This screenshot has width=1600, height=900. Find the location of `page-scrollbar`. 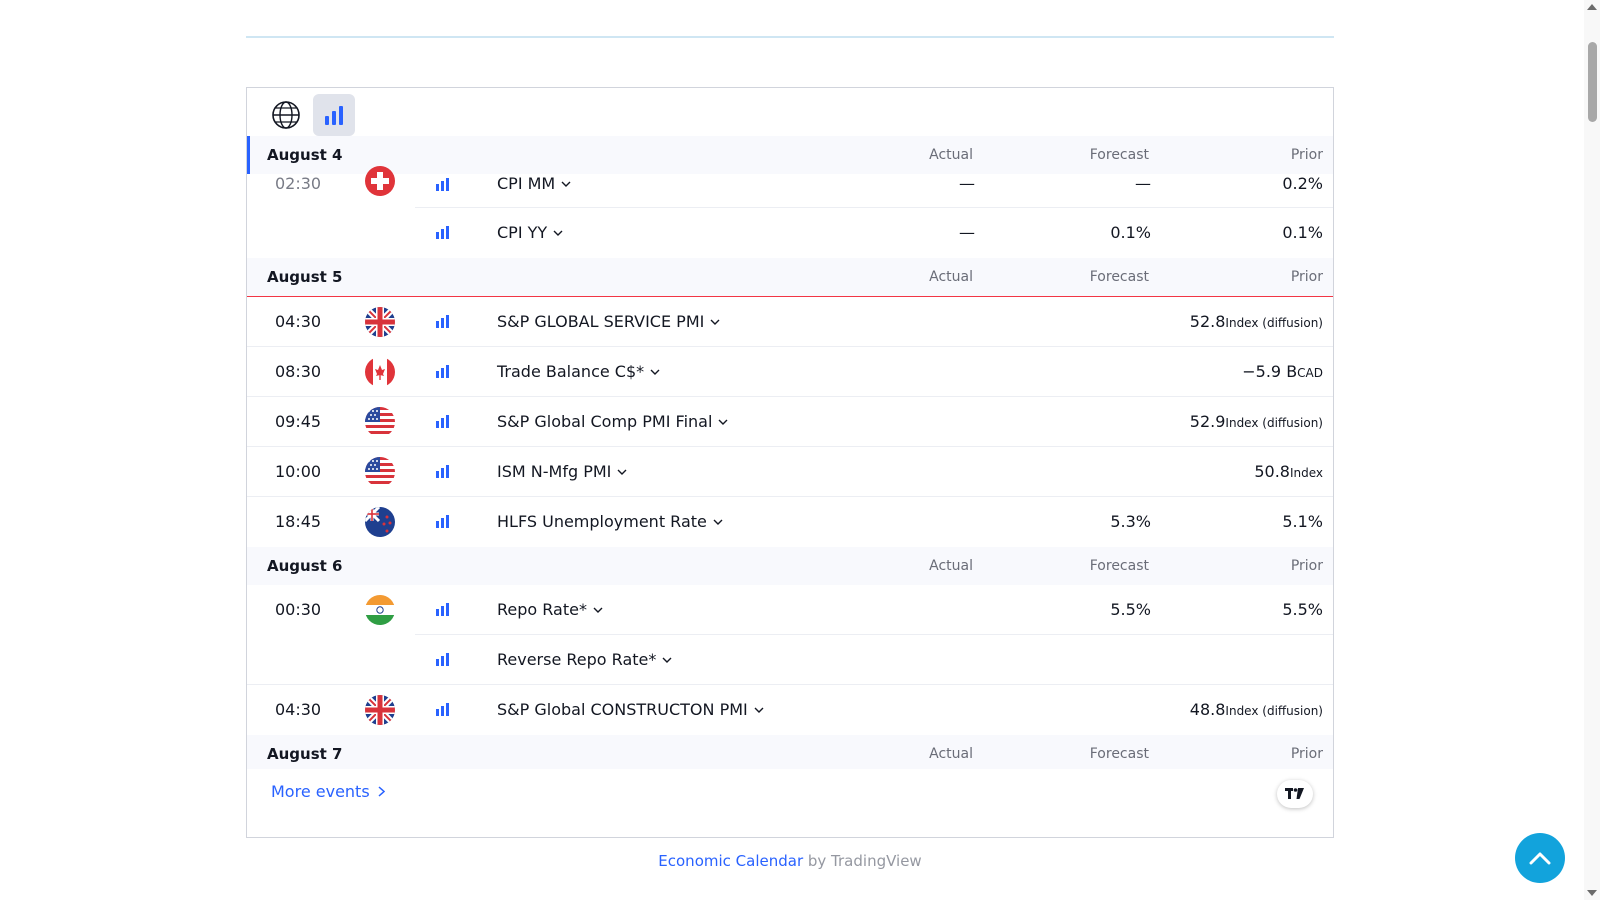

page-scrollbar is located at coordinates (1592, 450).